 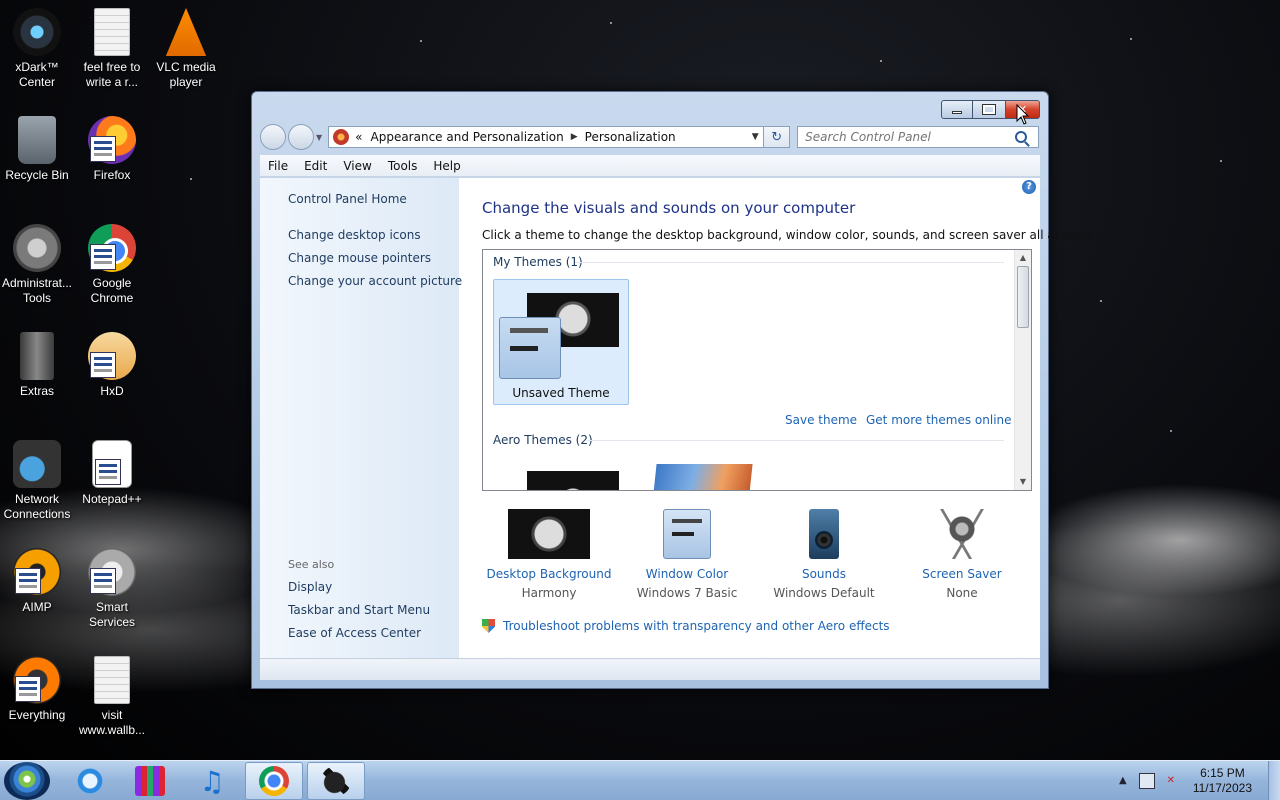 I want to click on control-panel-home-link: Control Panel Home, so click(x=347, y=199).